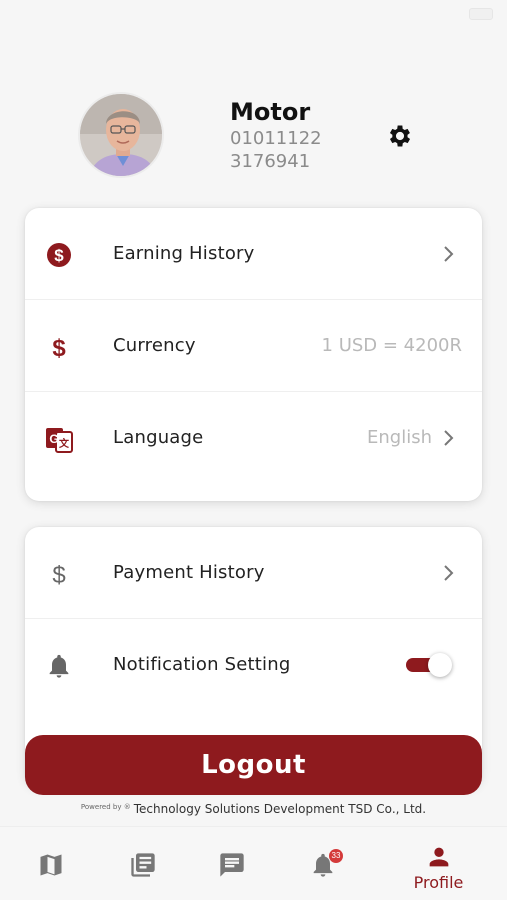  Describe the element at coordinates (276, 138) in the screenshot. I see `profile-id-line1: 01011122` at that location.